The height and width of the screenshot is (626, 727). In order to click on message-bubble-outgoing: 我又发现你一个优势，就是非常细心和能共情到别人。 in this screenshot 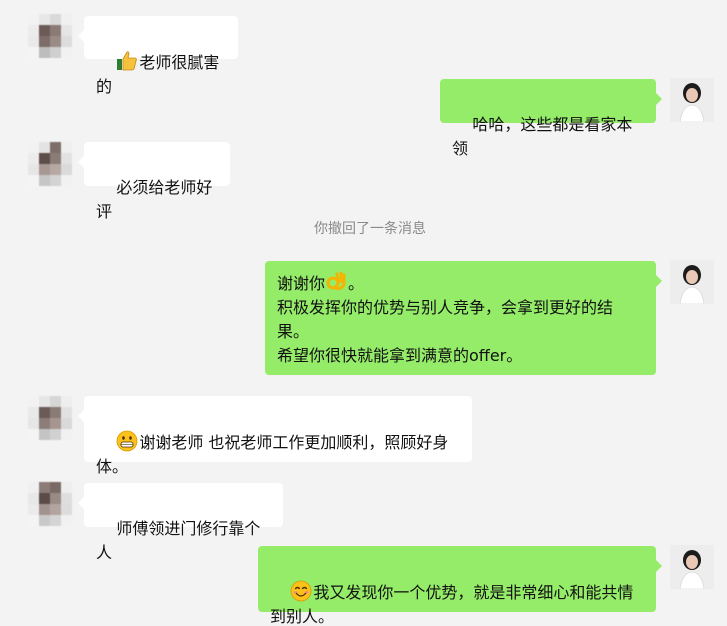, I will do `click(460, 586)`.